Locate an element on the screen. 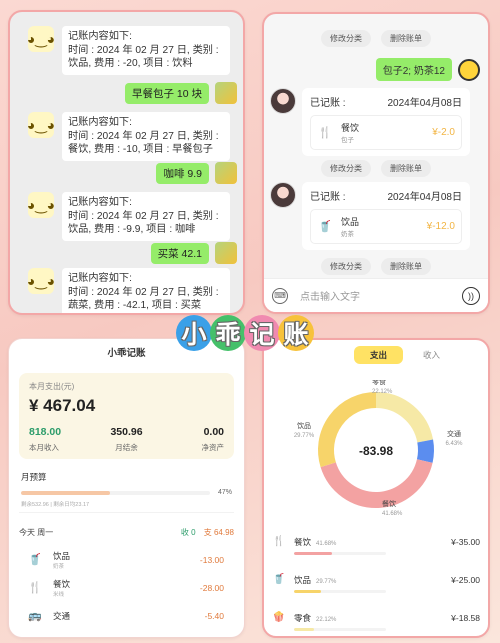 The image size is (500, 643). balance-value: 350.96 is located at coordinates (126, 432).